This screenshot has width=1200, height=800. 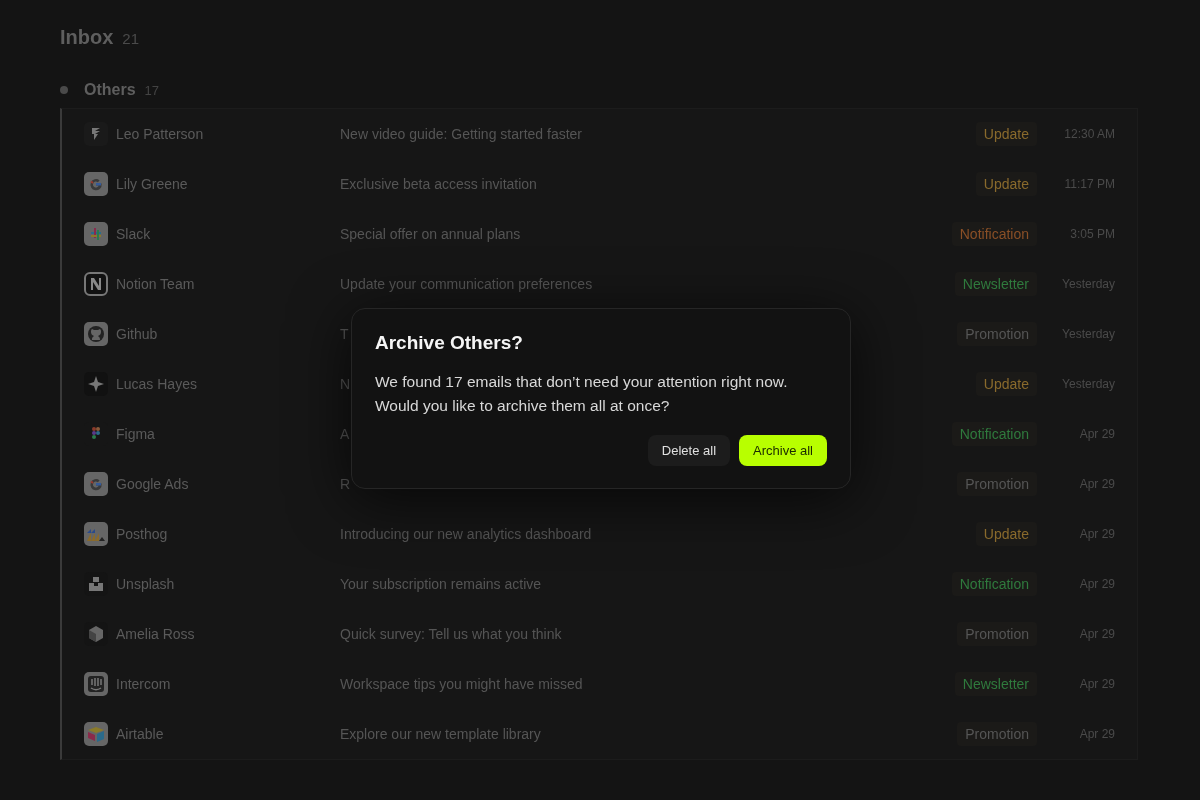 What do you see at coordinates (461, 134) in the screenshot?
I see `email-subject: New video guide: Getting started faster` at bounding box center [461, 134].